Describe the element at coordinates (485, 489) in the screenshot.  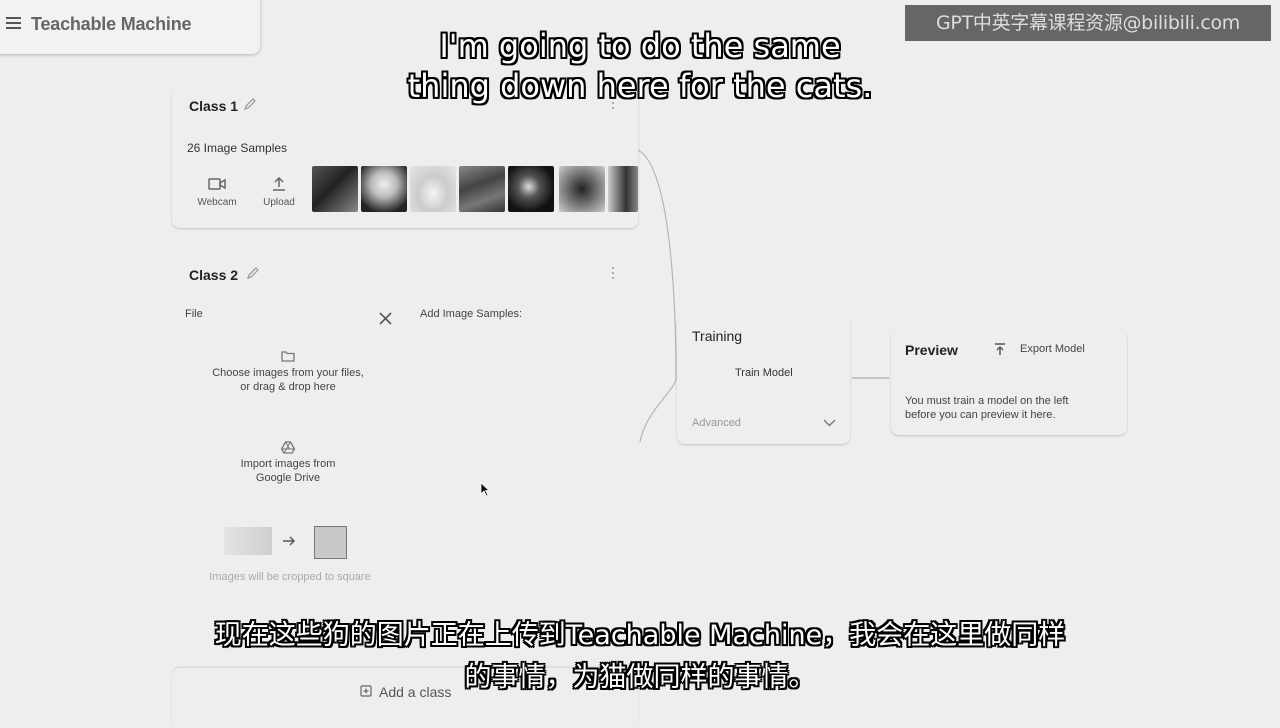
I see `mouse-cursor-icon` at that location.